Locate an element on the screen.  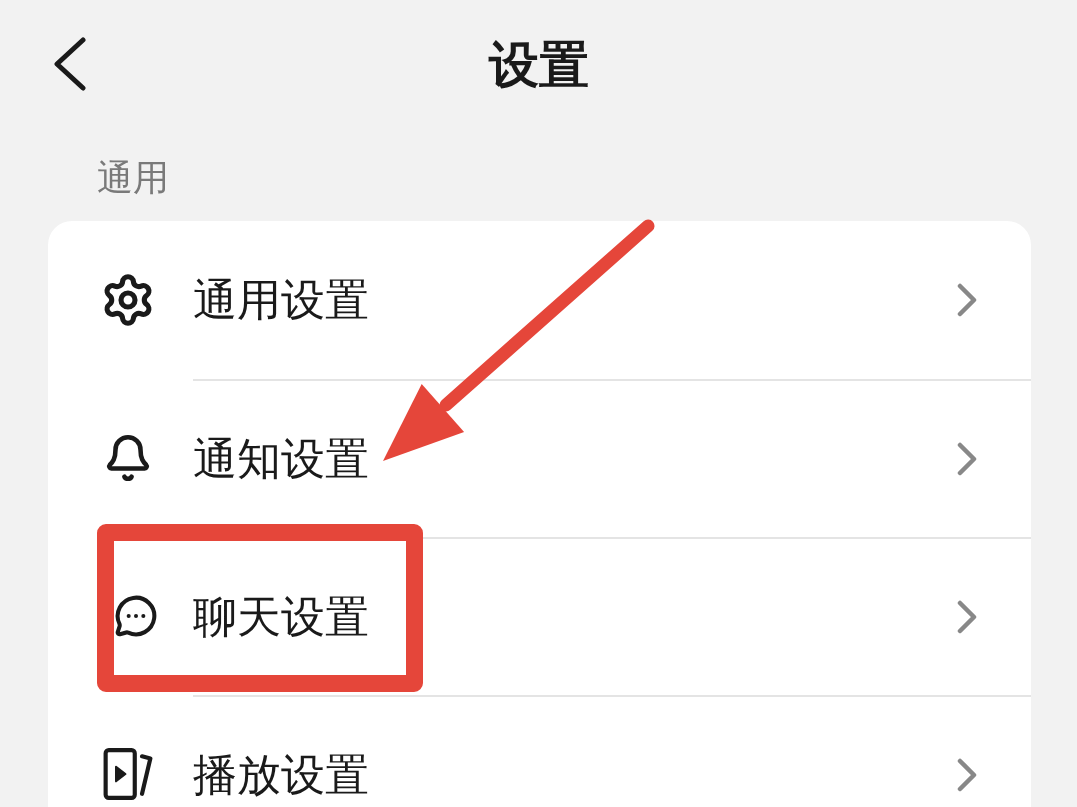
section-label: 通用 is located at coordinates (133, 178).